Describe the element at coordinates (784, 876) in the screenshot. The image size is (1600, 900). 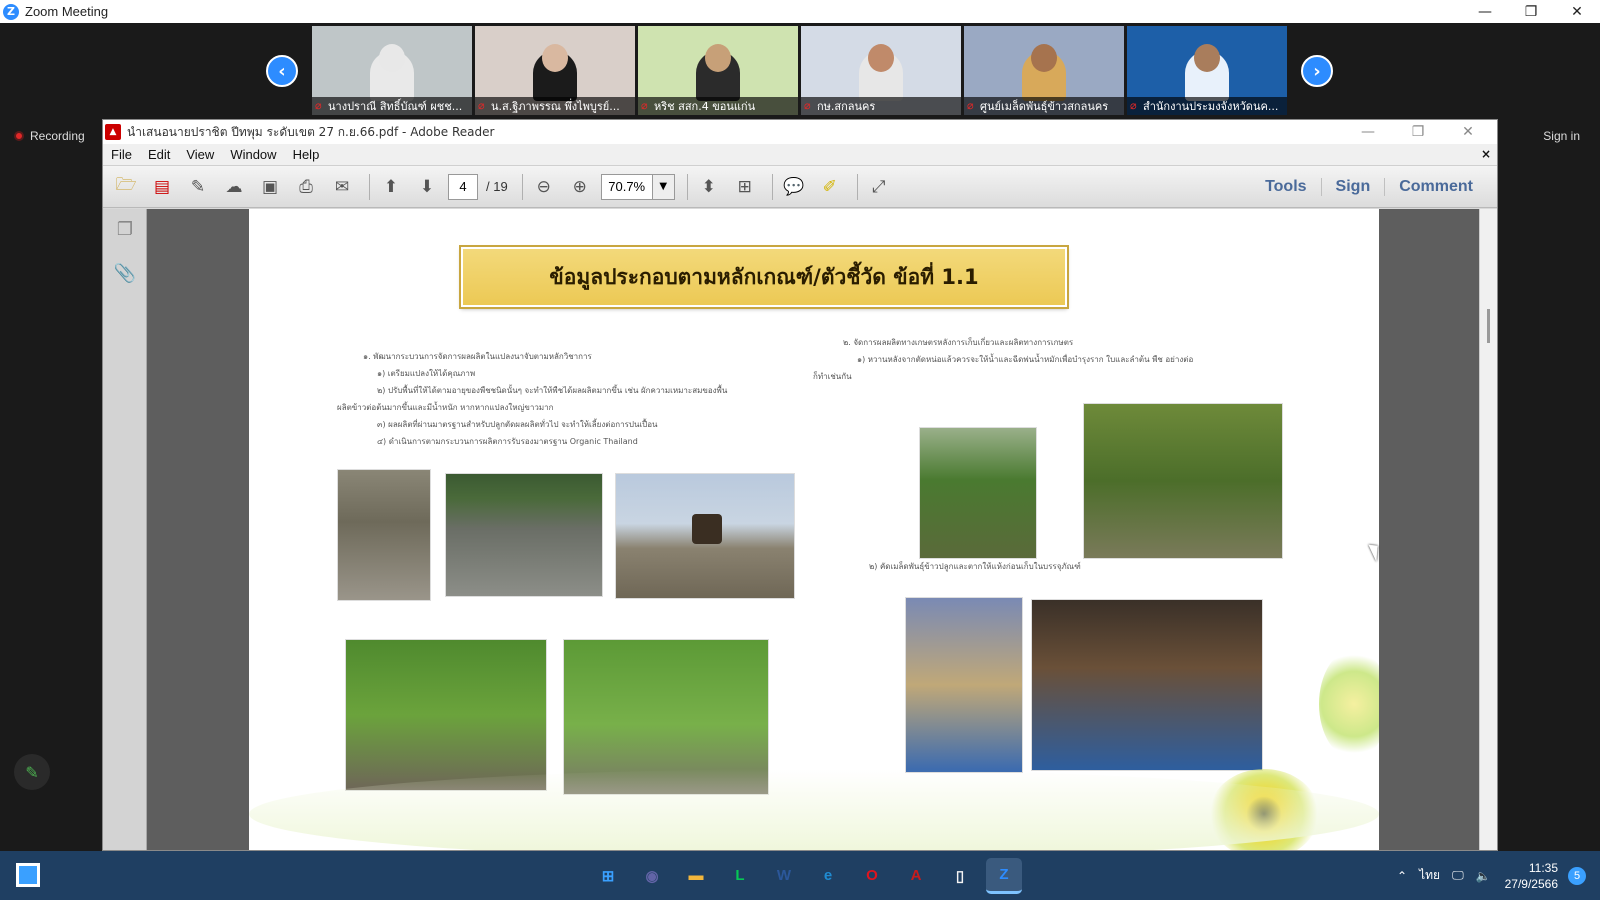
I see `word-taskbar-button: W` at that location.